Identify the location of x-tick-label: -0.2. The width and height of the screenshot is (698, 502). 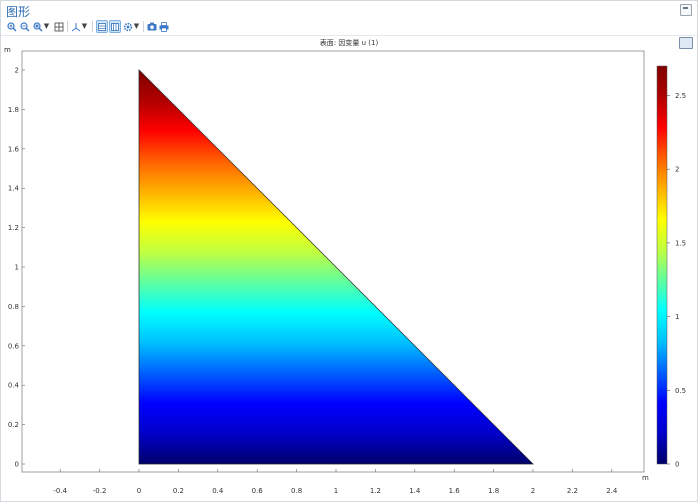
(100, 491).